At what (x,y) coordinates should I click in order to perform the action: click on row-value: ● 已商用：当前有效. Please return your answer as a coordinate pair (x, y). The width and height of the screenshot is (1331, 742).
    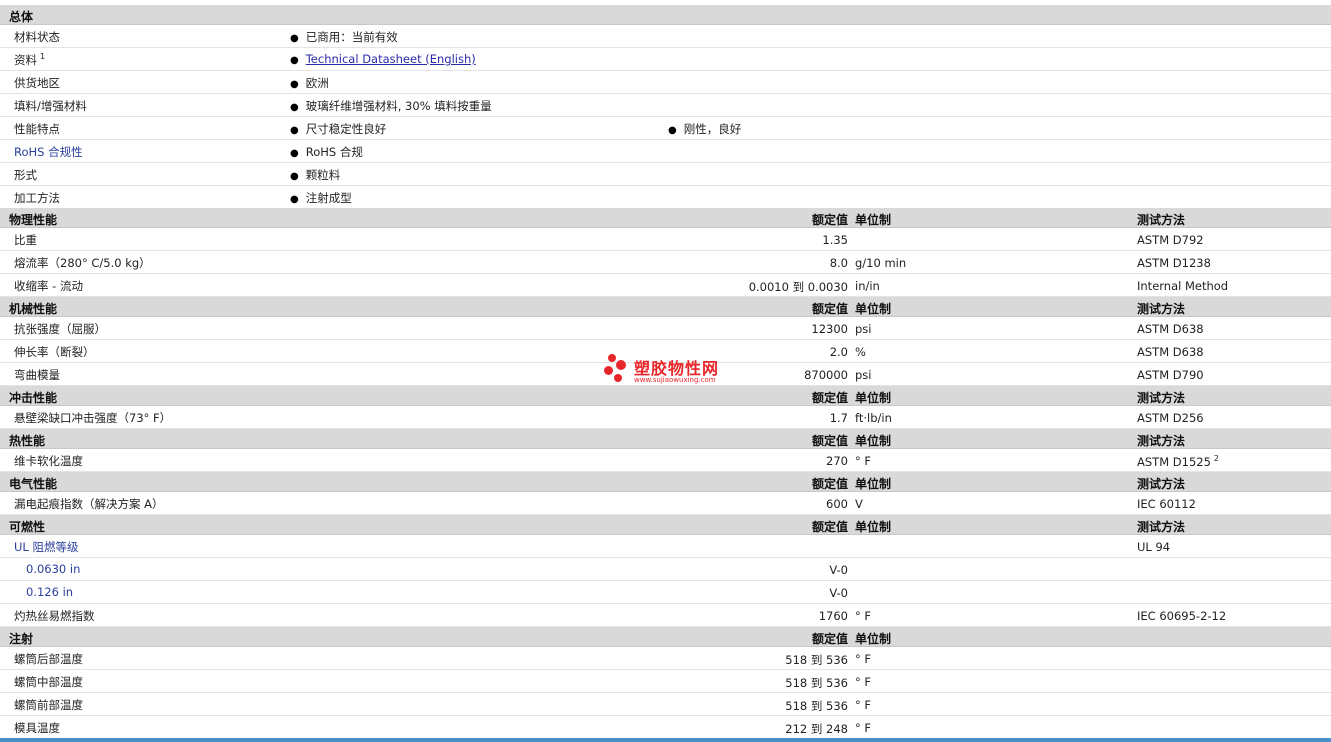
    Looking at the image, I should click on (344, 37).